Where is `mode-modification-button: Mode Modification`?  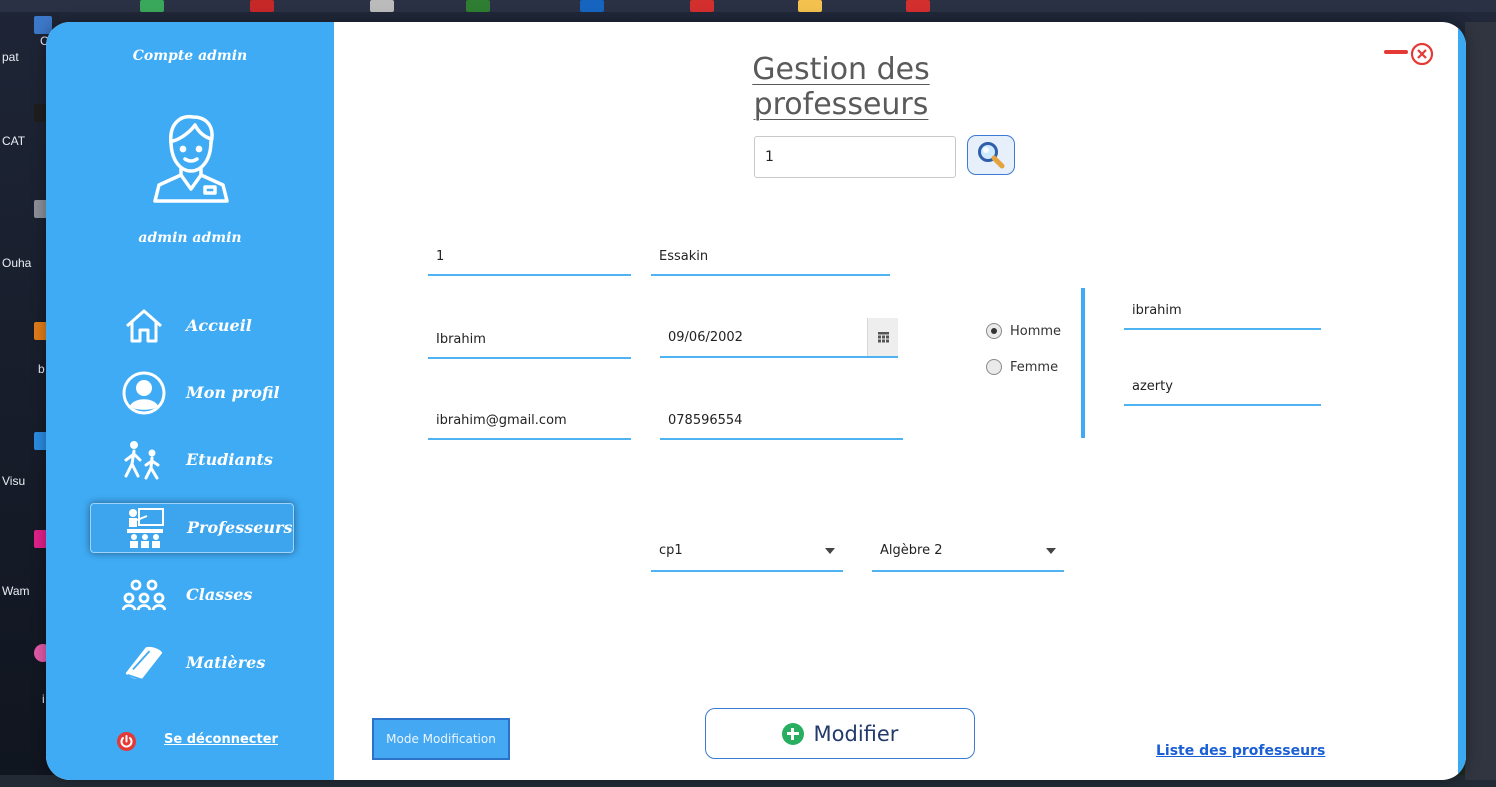
mode-modification-button: Mode Modification is located at coordinates (441, 739).